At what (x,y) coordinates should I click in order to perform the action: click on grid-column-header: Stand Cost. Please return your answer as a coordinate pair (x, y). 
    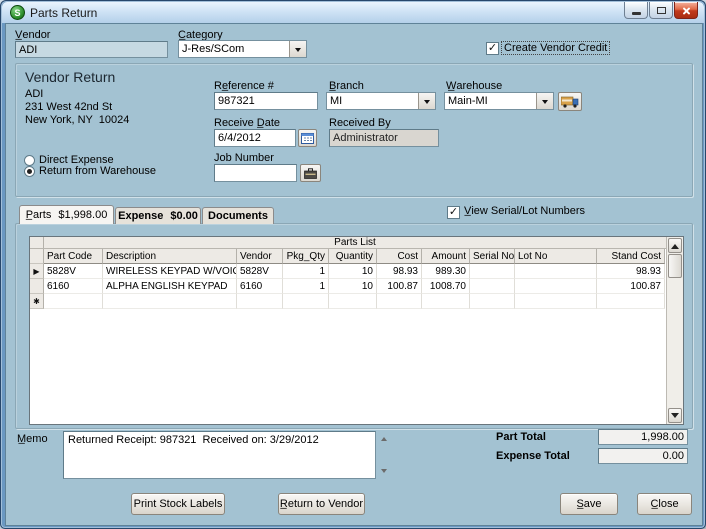
    Looking at the image, I should click on (631, 256).